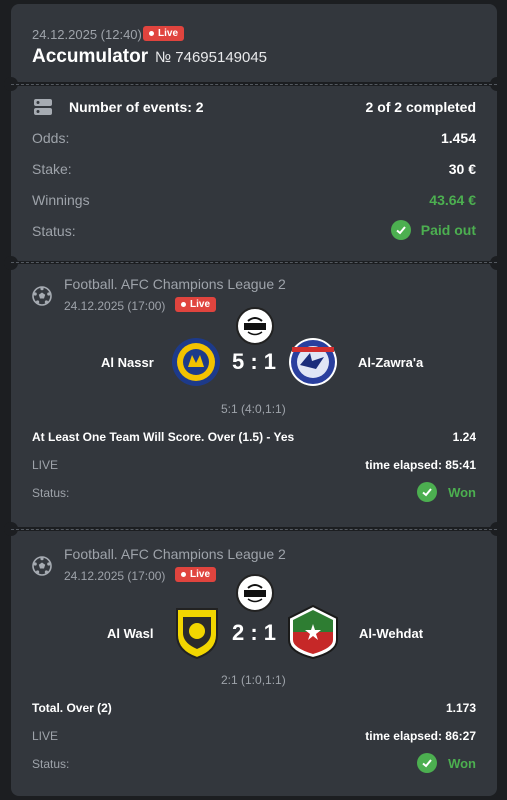  What do you see at coordinates (462, 169) in the screenshot?
I see `stake-value: 30 €` at bounding box center [462, 169].